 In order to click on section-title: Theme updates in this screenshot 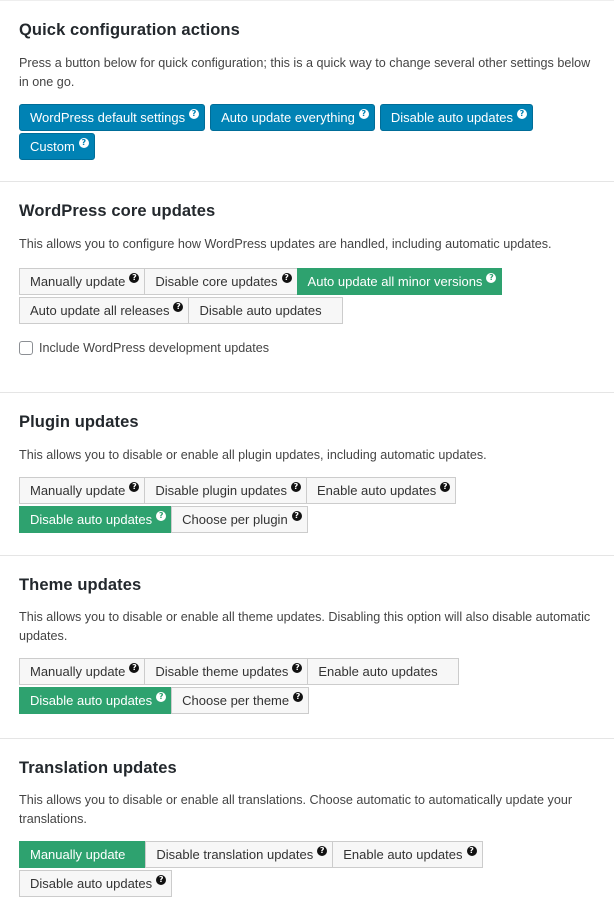, I will do `click(80, 585)`.